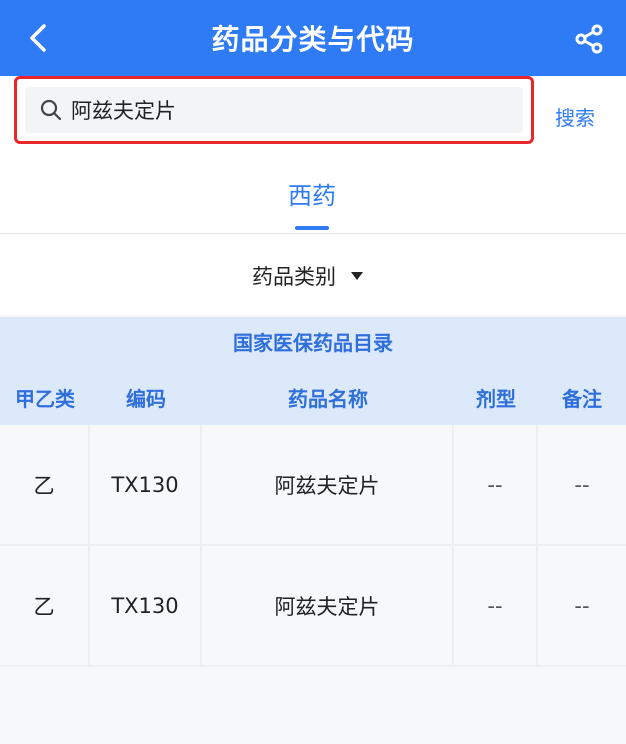  I want to click on tab-bar: 西药, so click(313, 196).